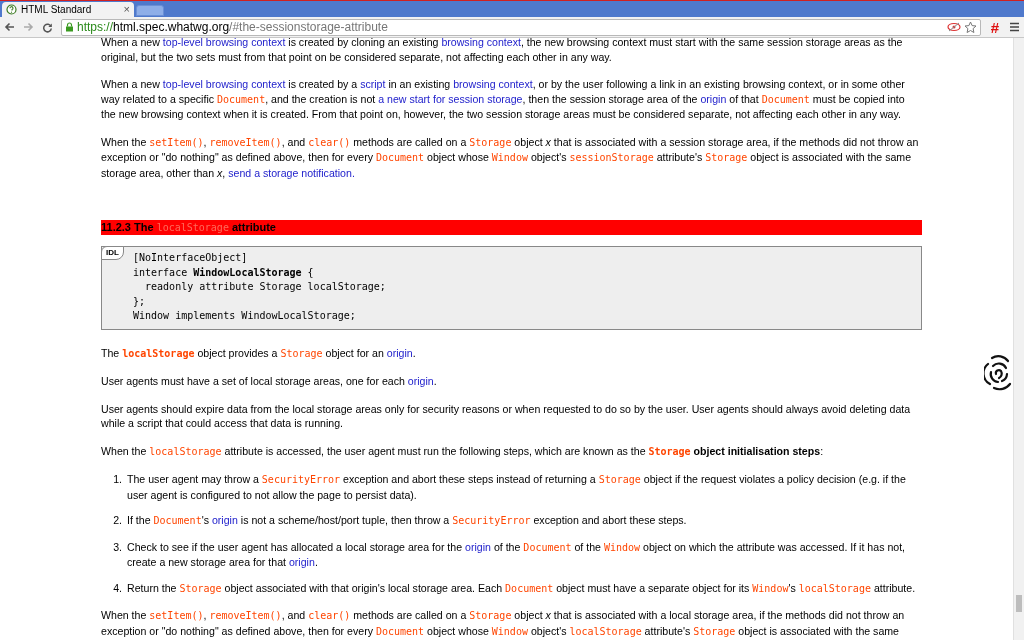  What do you see at coordinates (463, 451) in the screenshot?
I see `paragraph: When the localStorage attribute is accessed, the user agent must run the following steps, which are known as the Storage object initialisation steps:` at bounding box center [463, 451].